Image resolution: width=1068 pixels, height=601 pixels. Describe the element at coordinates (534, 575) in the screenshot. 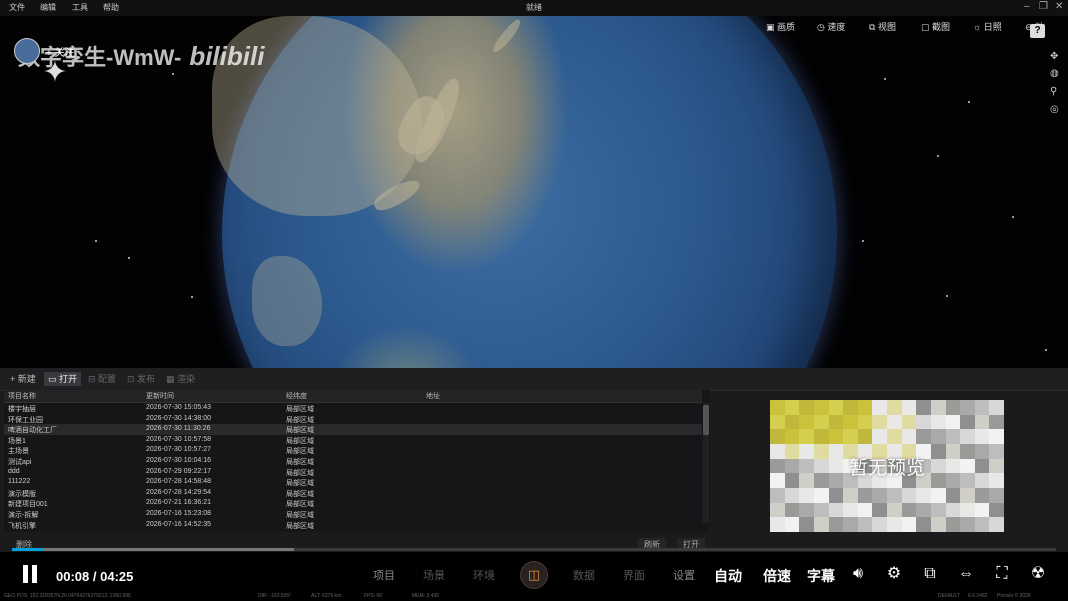

I see `app-logo-icon: ◫` at that location.